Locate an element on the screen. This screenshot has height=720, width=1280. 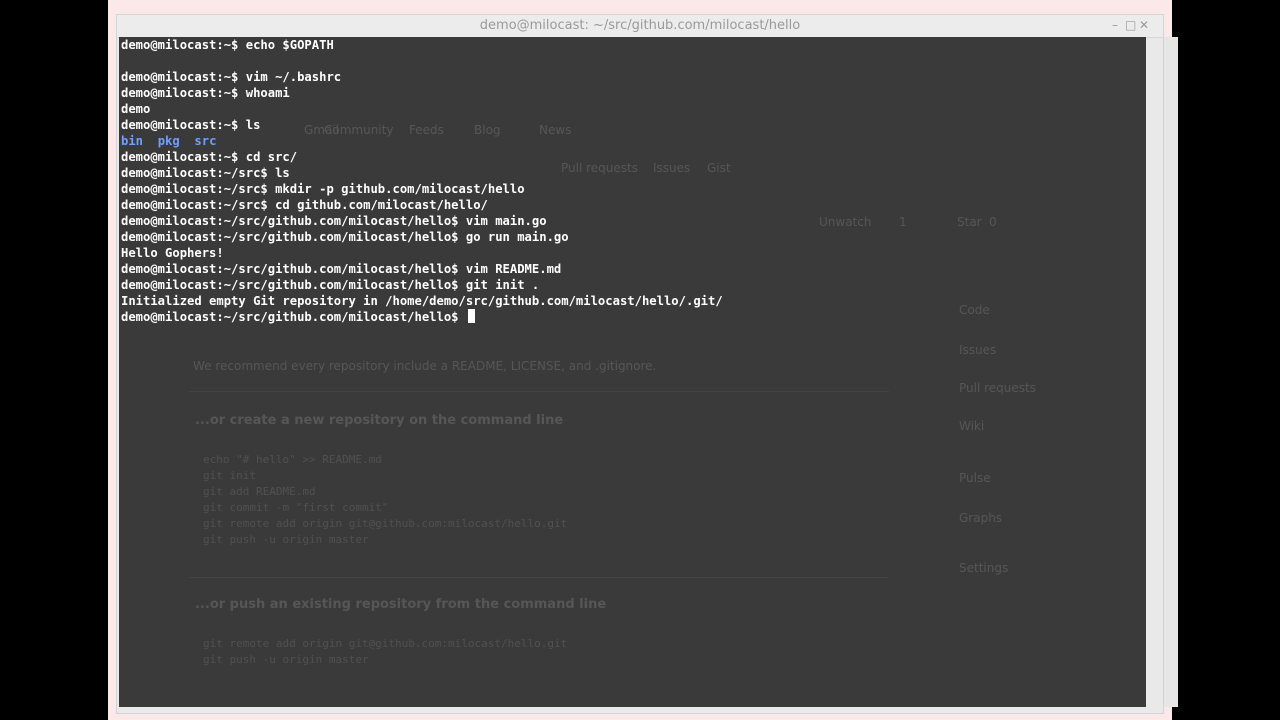
maximize-button: □ is located at coordinates (1132, 25).